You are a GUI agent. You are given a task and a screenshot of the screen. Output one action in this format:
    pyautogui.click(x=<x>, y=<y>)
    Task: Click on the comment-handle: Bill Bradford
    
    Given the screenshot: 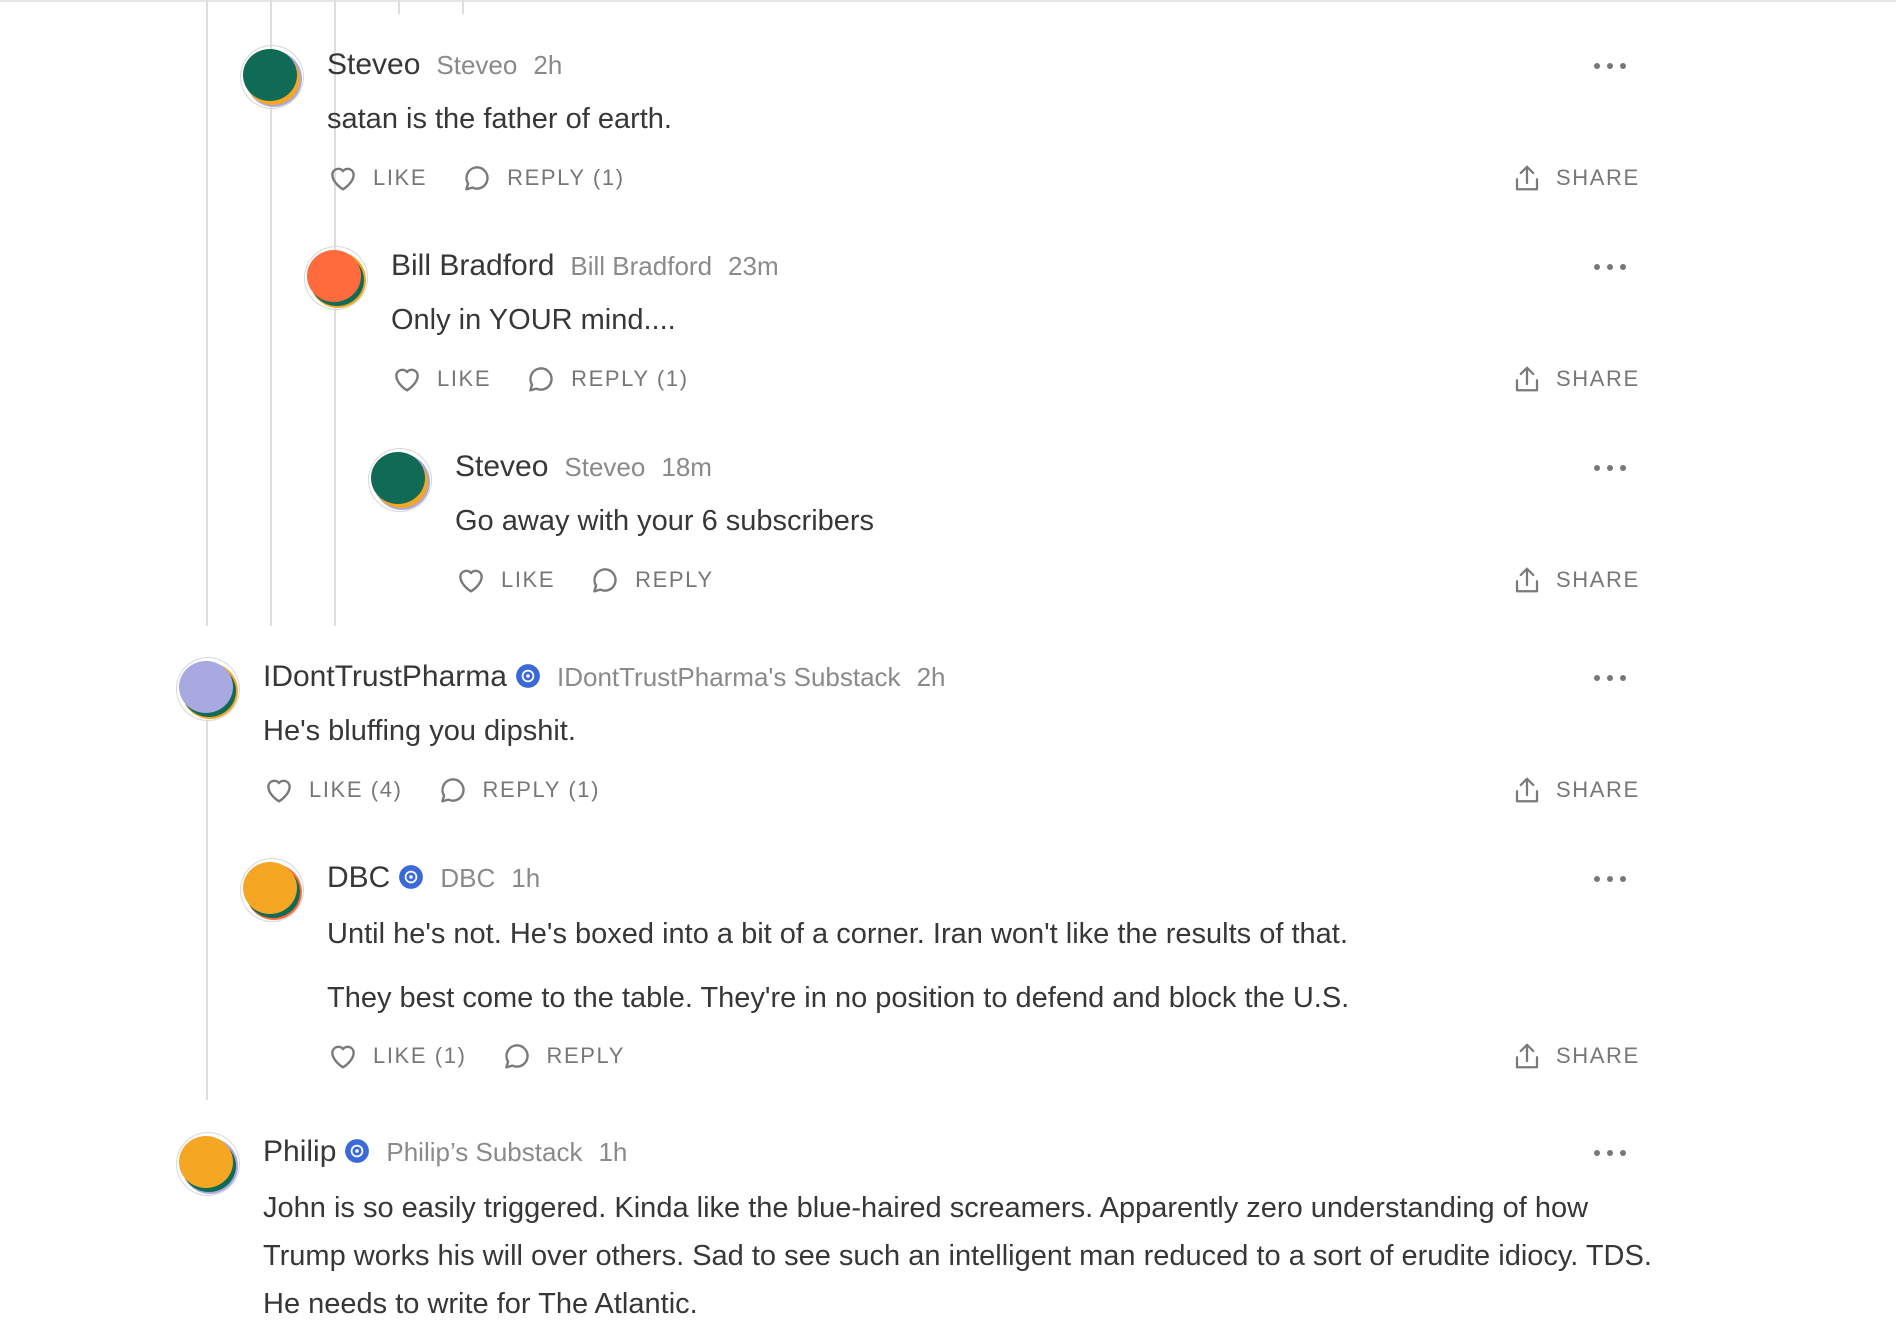 What is the action you would take?
    pyautogui.click(x=641, y=266)
    